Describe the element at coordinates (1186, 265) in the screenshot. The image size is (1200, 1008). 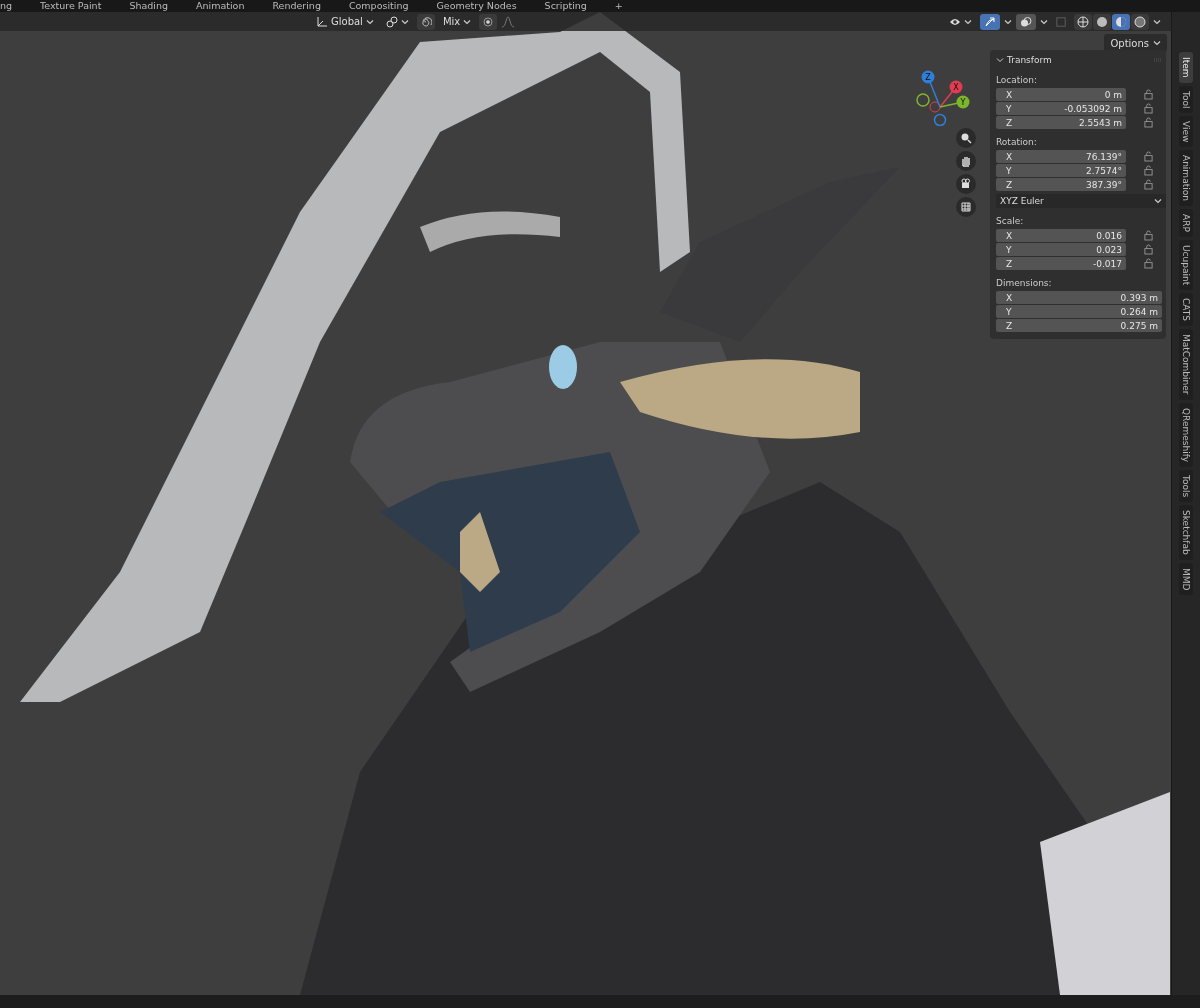
I see `sidebar-tab: Ucupaint` at that location.